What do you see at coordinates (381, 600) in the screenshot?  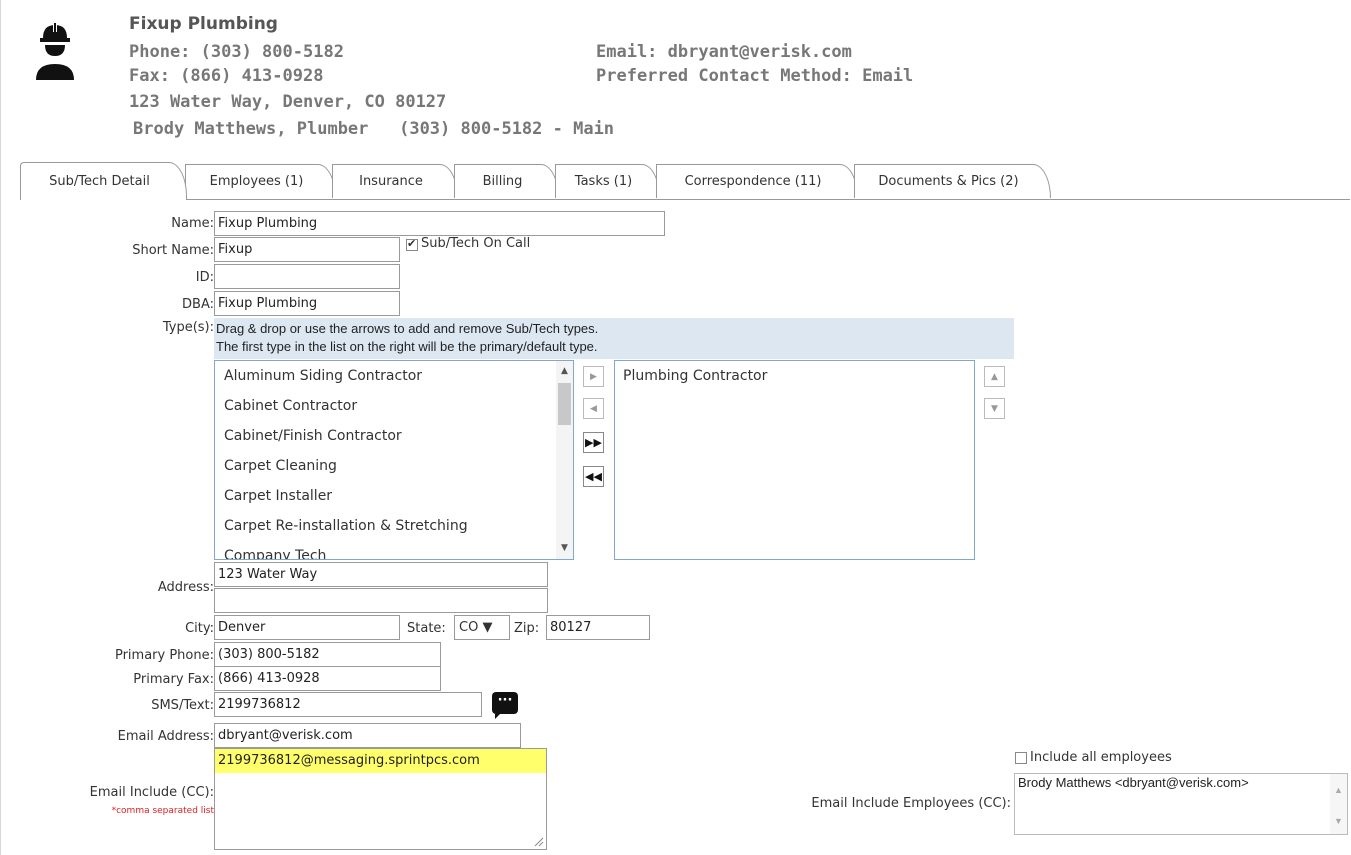 I see `address-line2-field` at bounding box center [381, 600].